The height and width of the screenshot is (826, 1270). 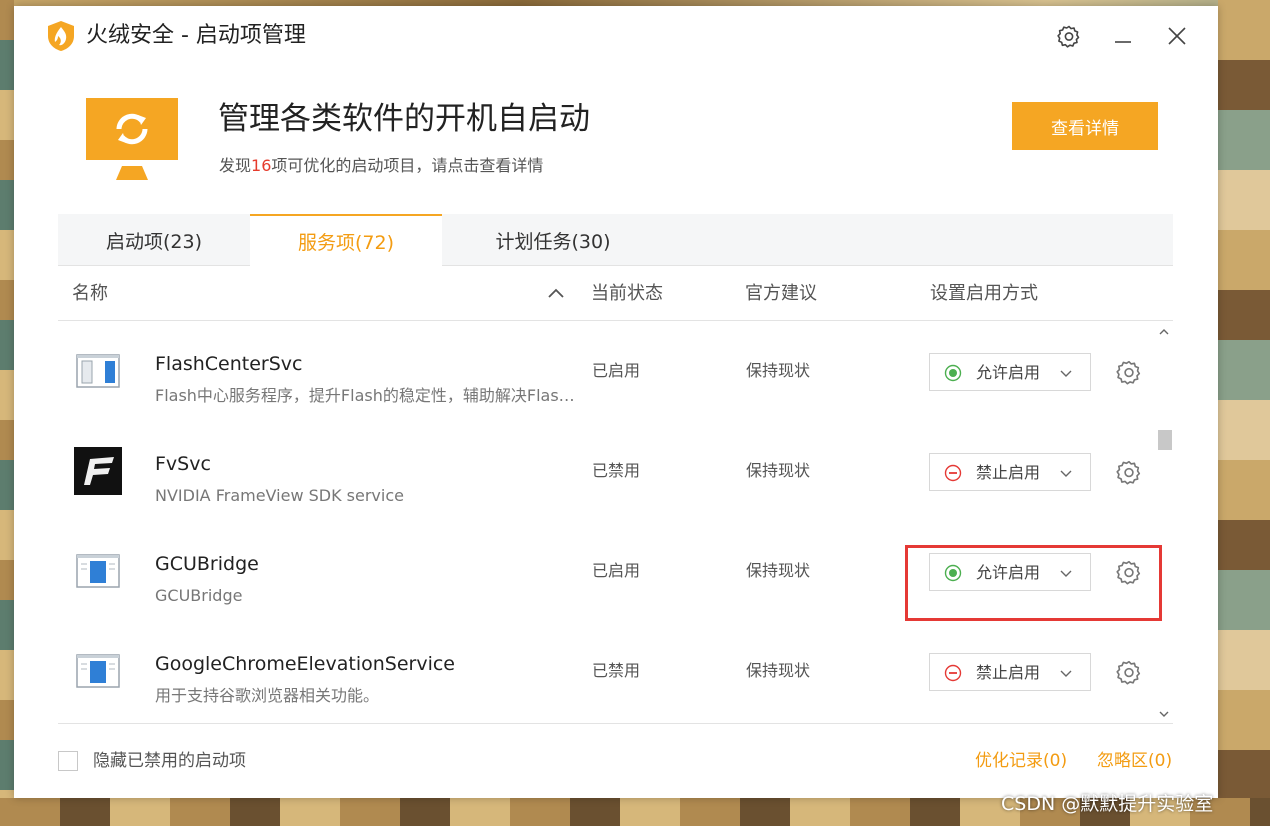 I want to click on close-icon, so click(x=1177, y=36).